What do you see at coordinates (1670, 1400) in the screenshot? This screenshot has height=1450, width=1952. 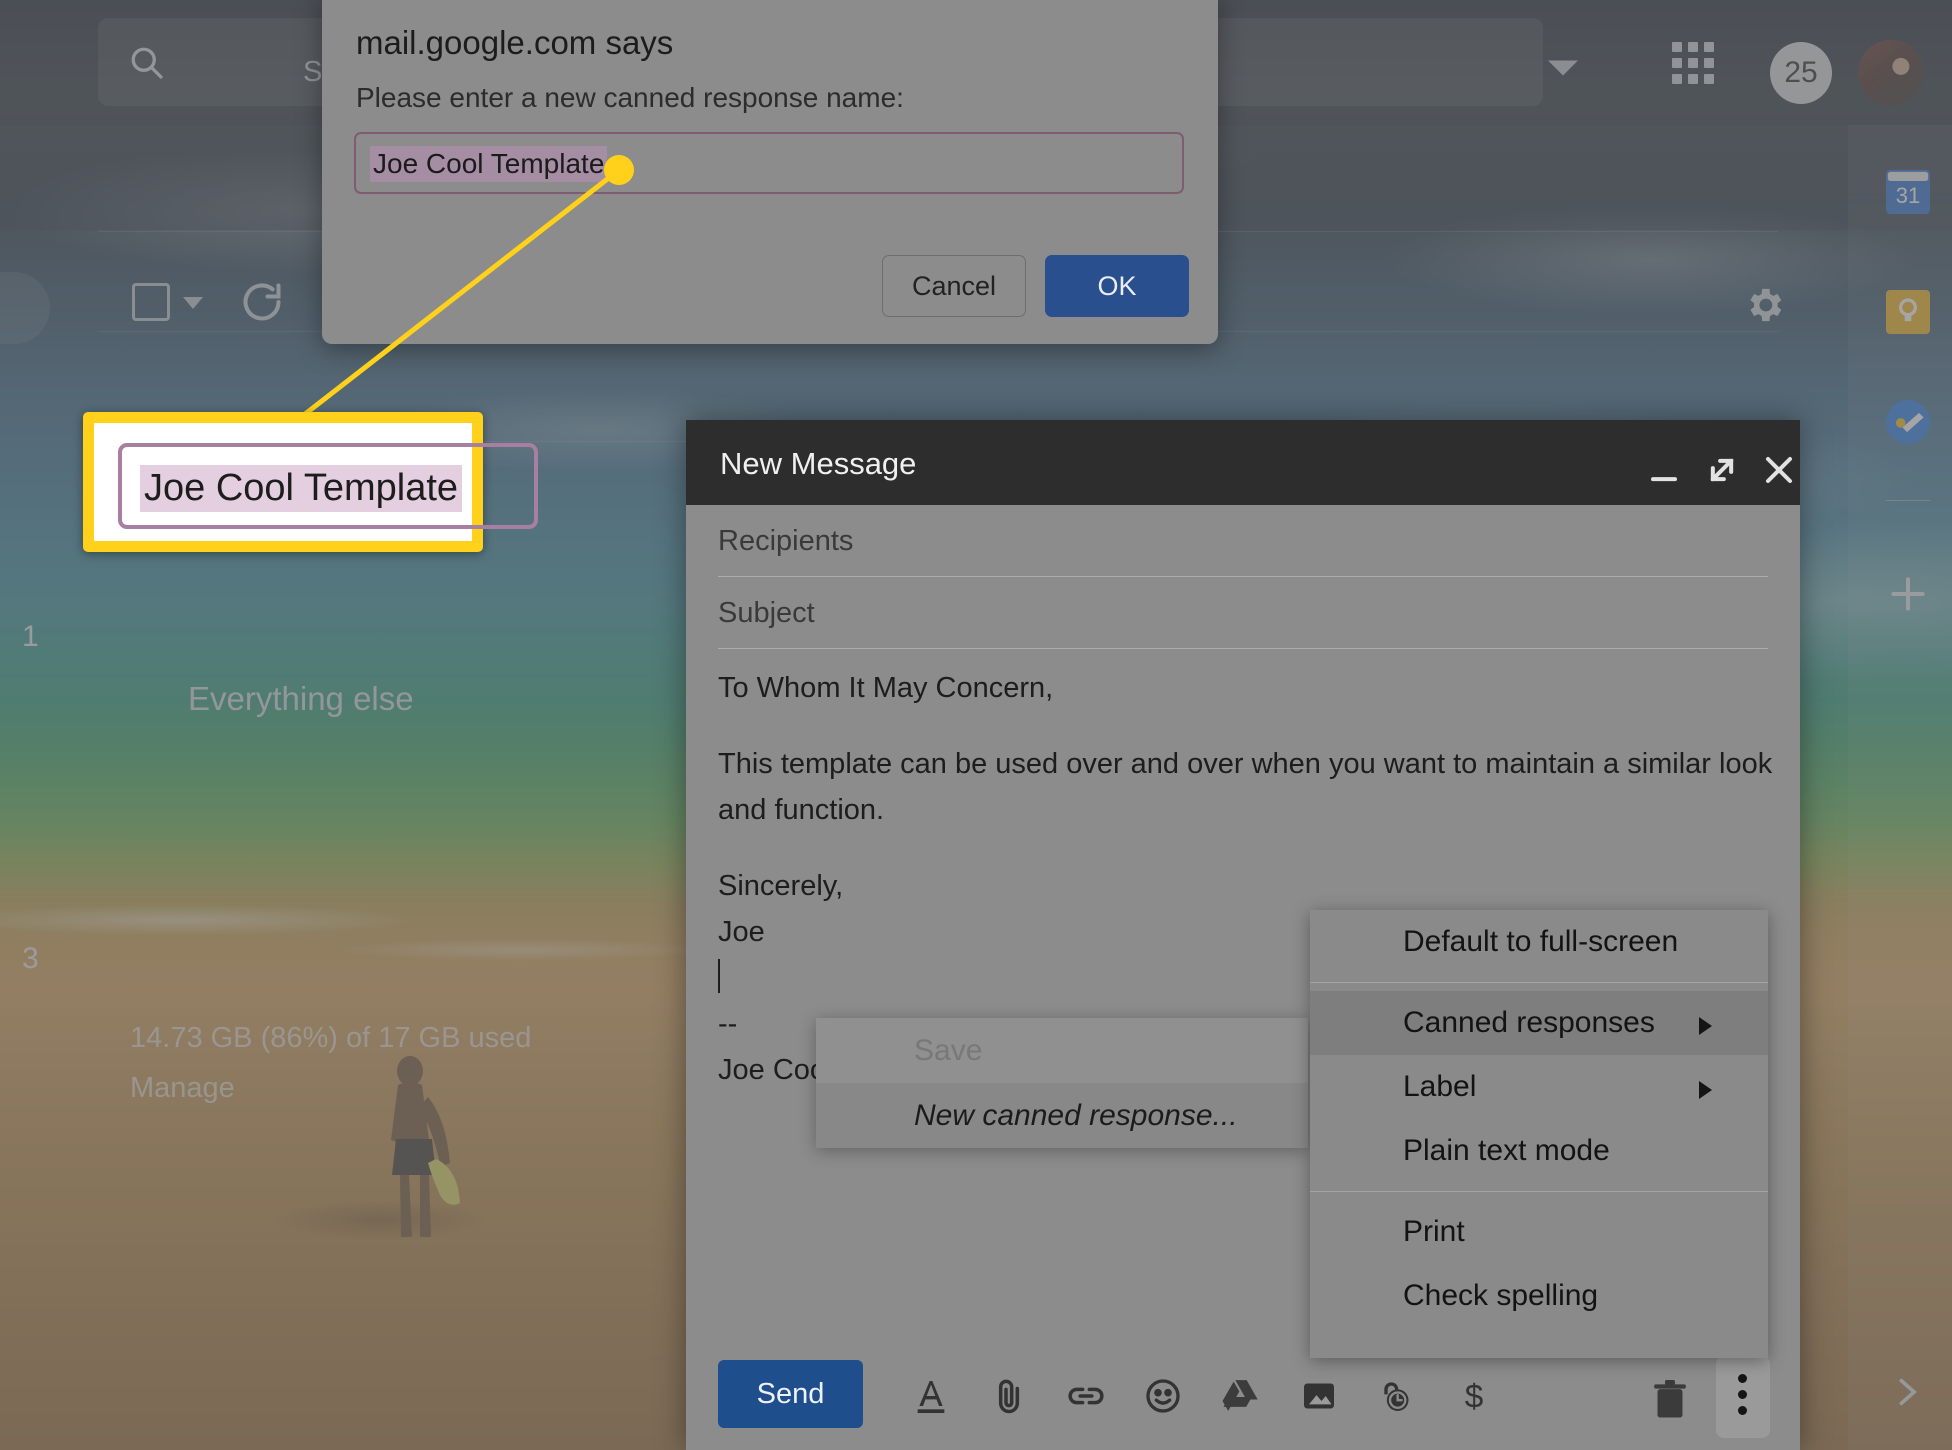 I see `delete-draft-icon` at bounding box center [1670, 1400].